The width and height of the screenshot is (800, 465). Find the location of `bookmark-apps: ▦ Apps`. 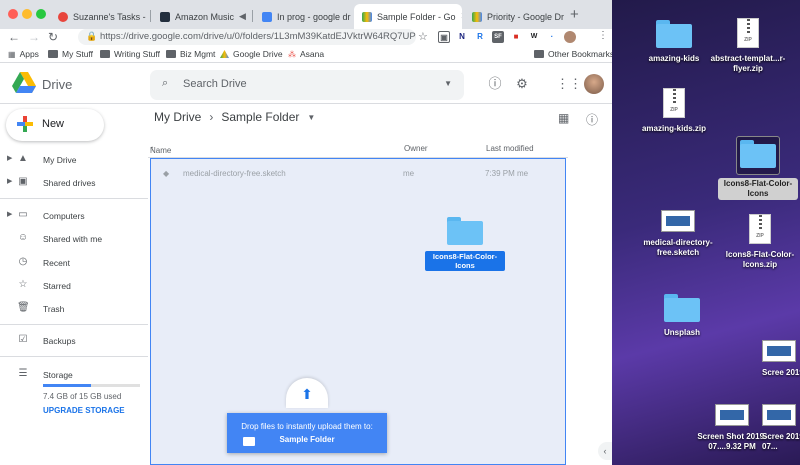

bookmark-apps: ▦ Apps is located at coordinates (23, 54).